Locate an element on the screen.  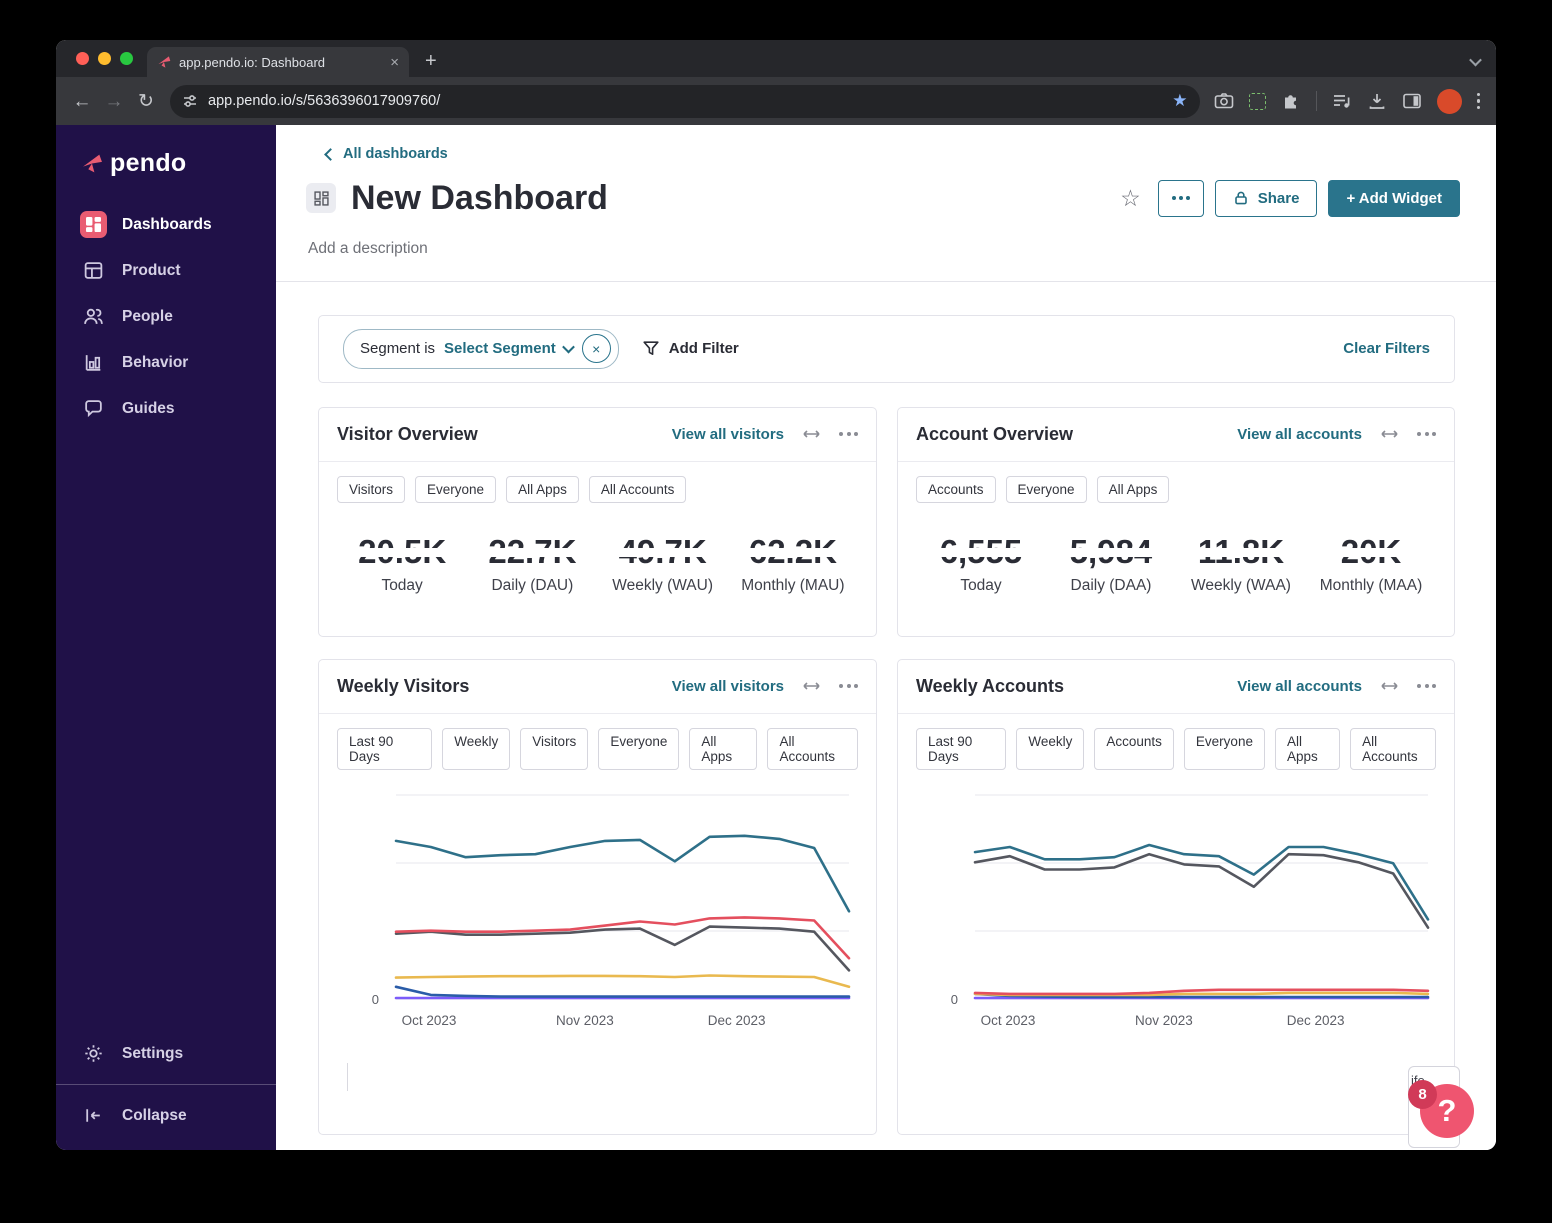
behavior-chart-icon is located at coordinates (93, 362).